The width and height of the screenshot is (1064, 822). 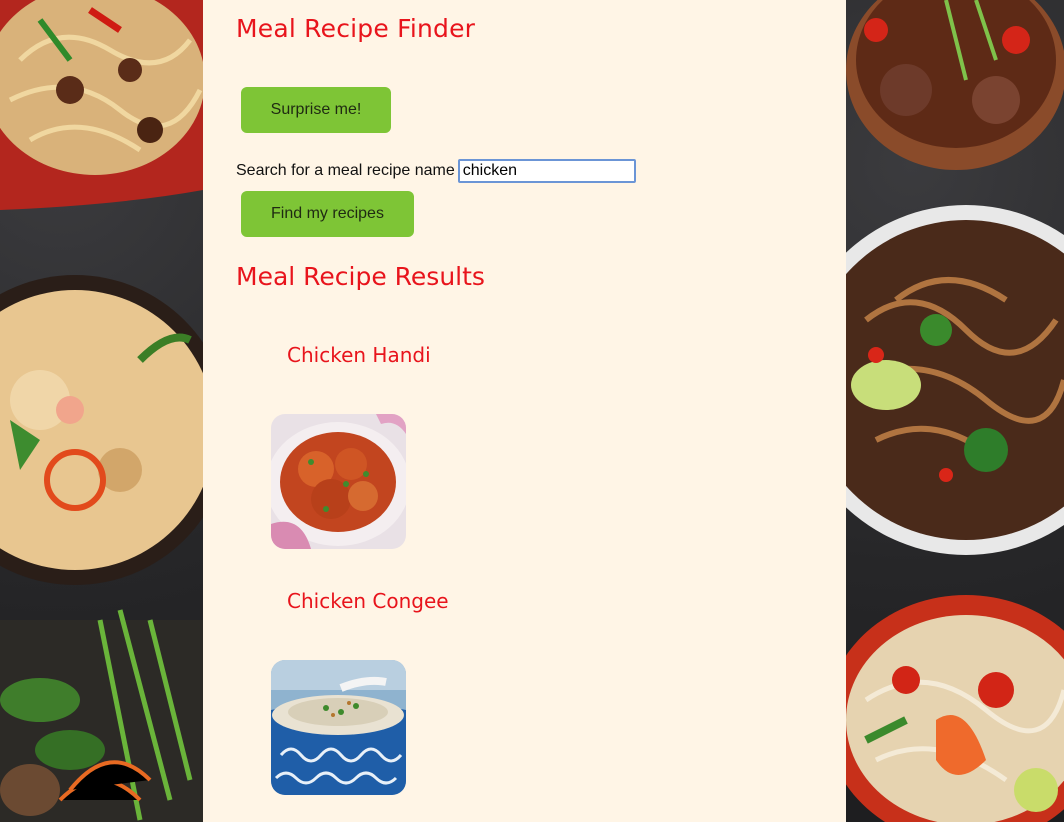 I want to click on results-heading: Meal Recipe Results, so click(x=360, y=276).